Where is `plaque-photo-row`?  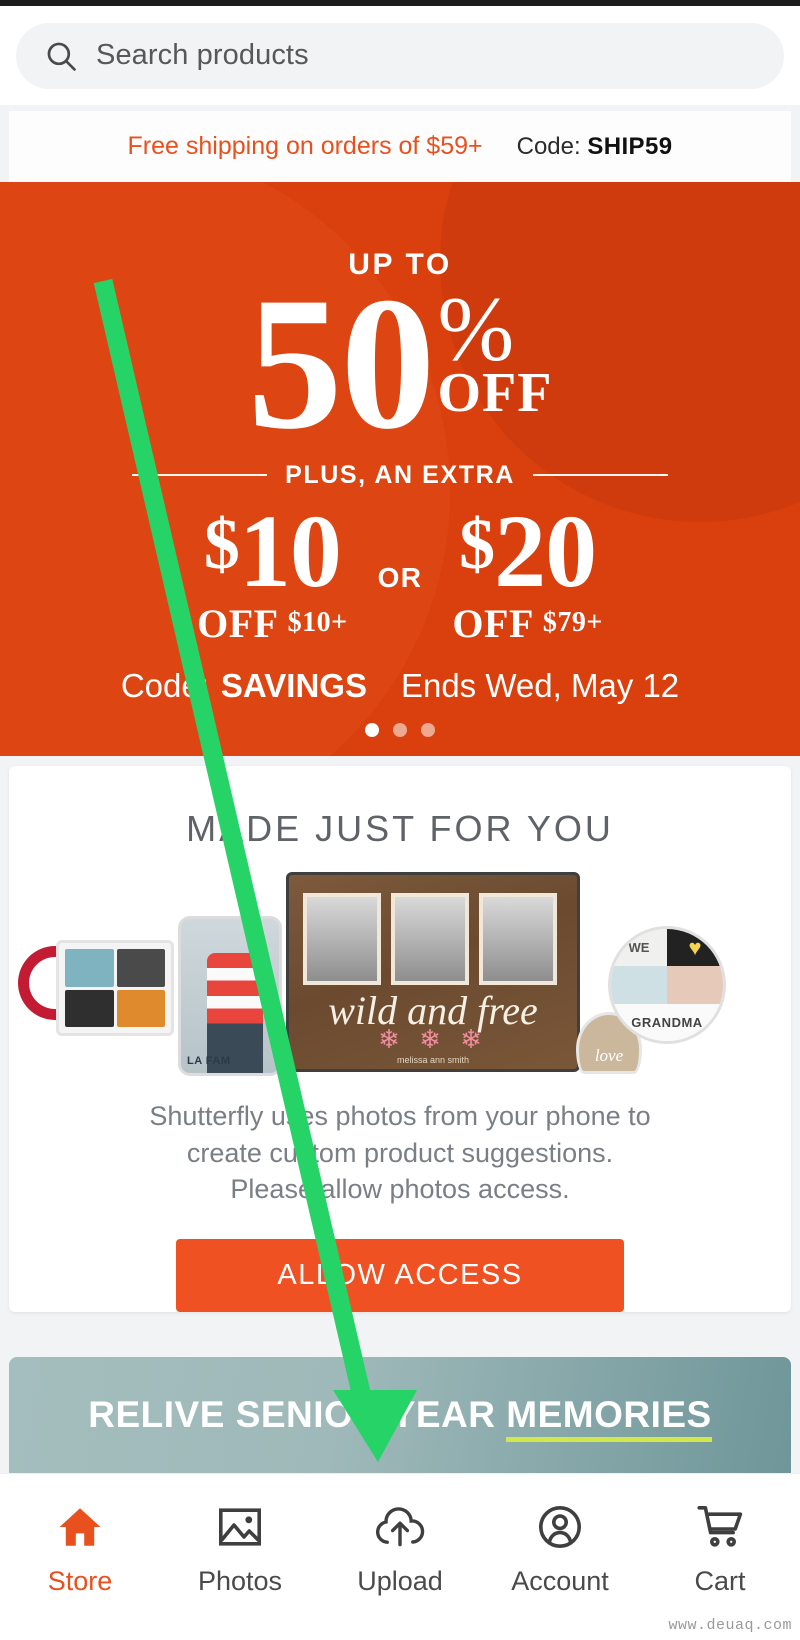
plaque-photo-row is located at coordinates (430, 939).